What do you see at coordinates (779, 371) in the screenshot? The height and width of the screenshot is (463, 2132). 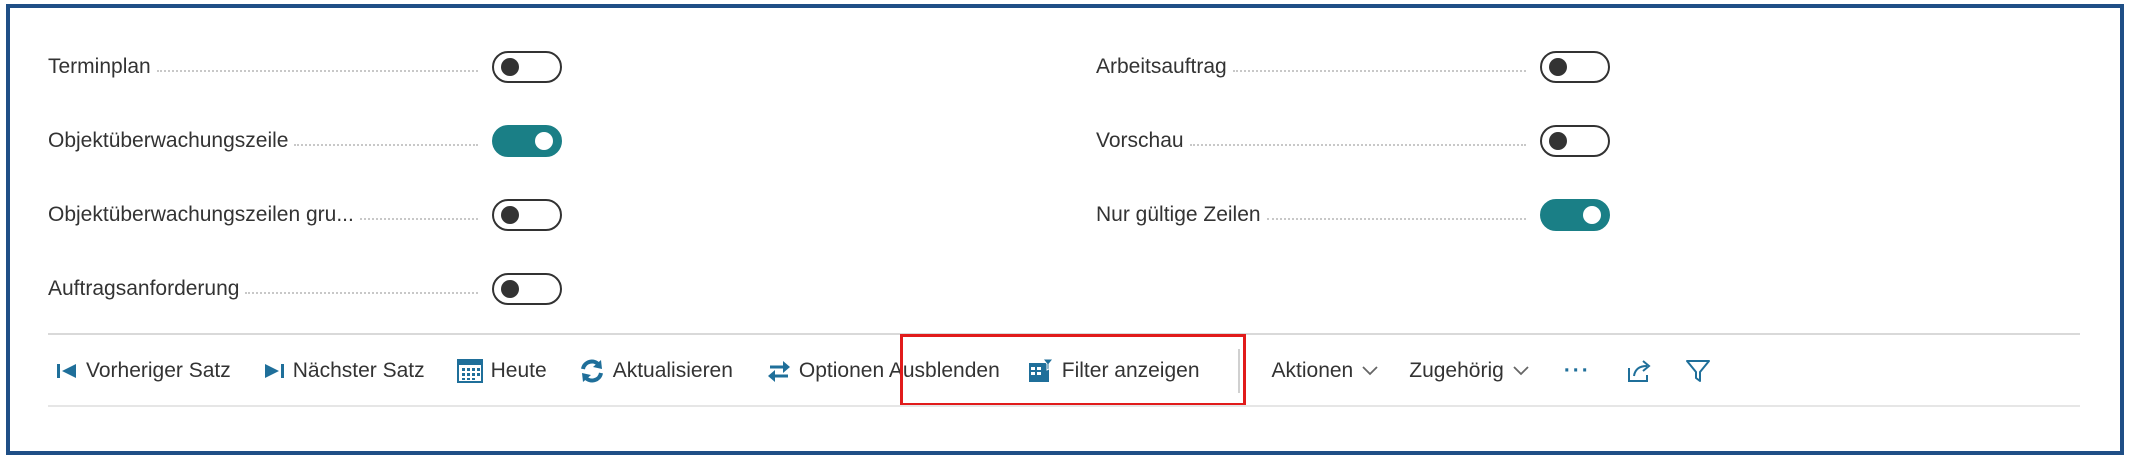 I see `swap-arrows-icon` at bounding box center [779, 371].